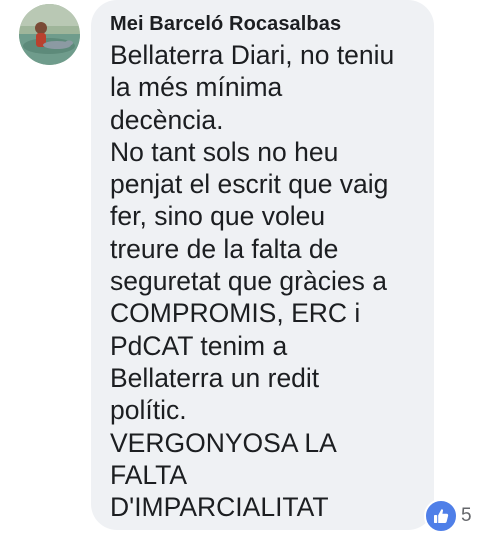 This screenshot has width=500, height=543. I want to click on profile-photo, so click(49, 34).